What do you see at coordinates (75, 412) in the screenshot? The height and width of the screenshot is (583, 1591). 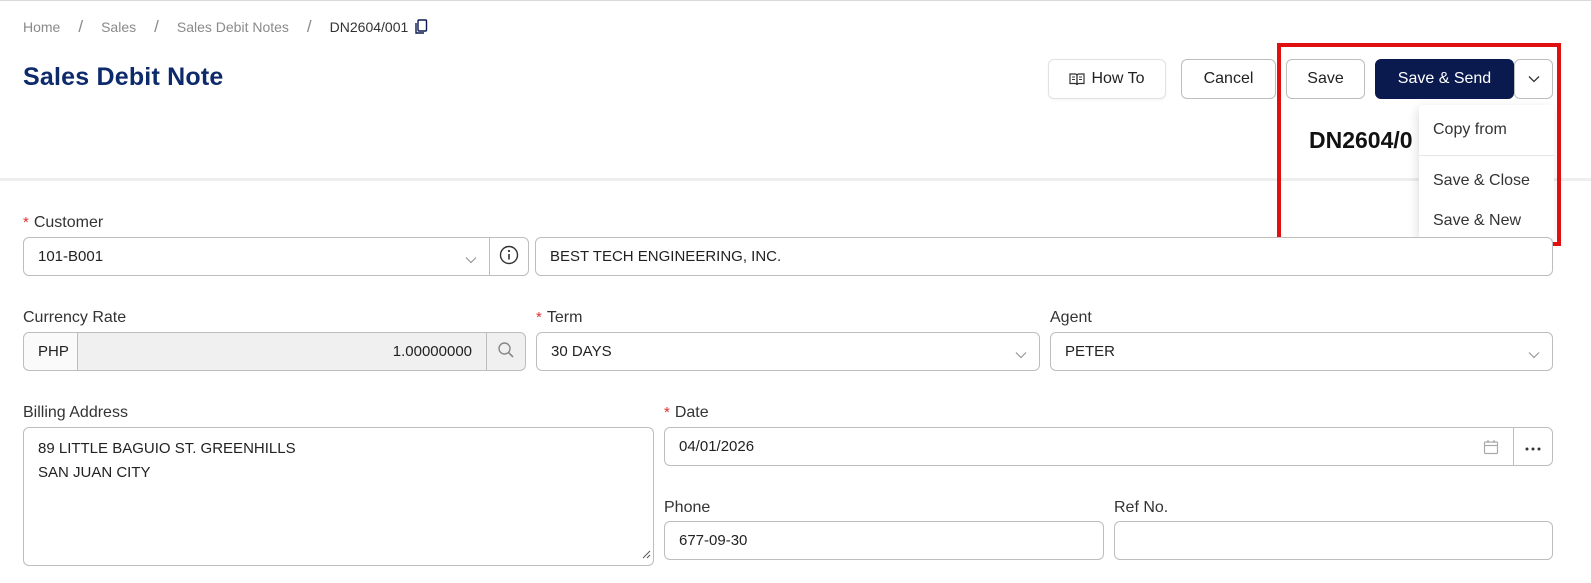 I see `billing-address-label: Billing Address` at bounding box center [75, 412].